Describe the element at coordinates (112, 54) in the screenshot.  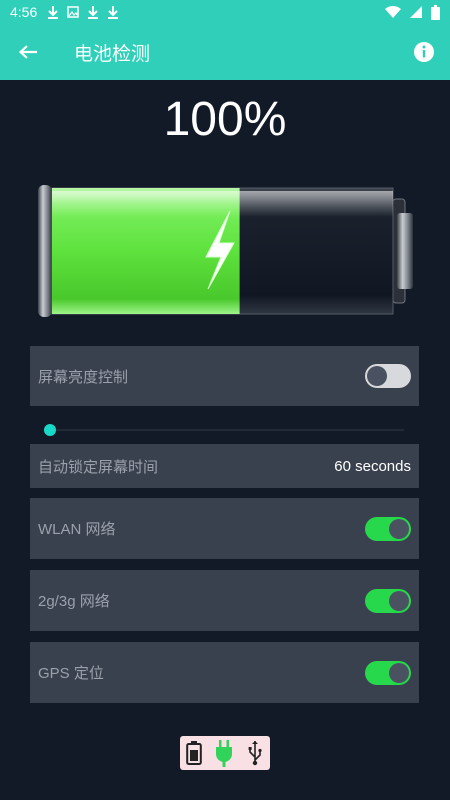
I see `page-title: 电池检测` at that location.